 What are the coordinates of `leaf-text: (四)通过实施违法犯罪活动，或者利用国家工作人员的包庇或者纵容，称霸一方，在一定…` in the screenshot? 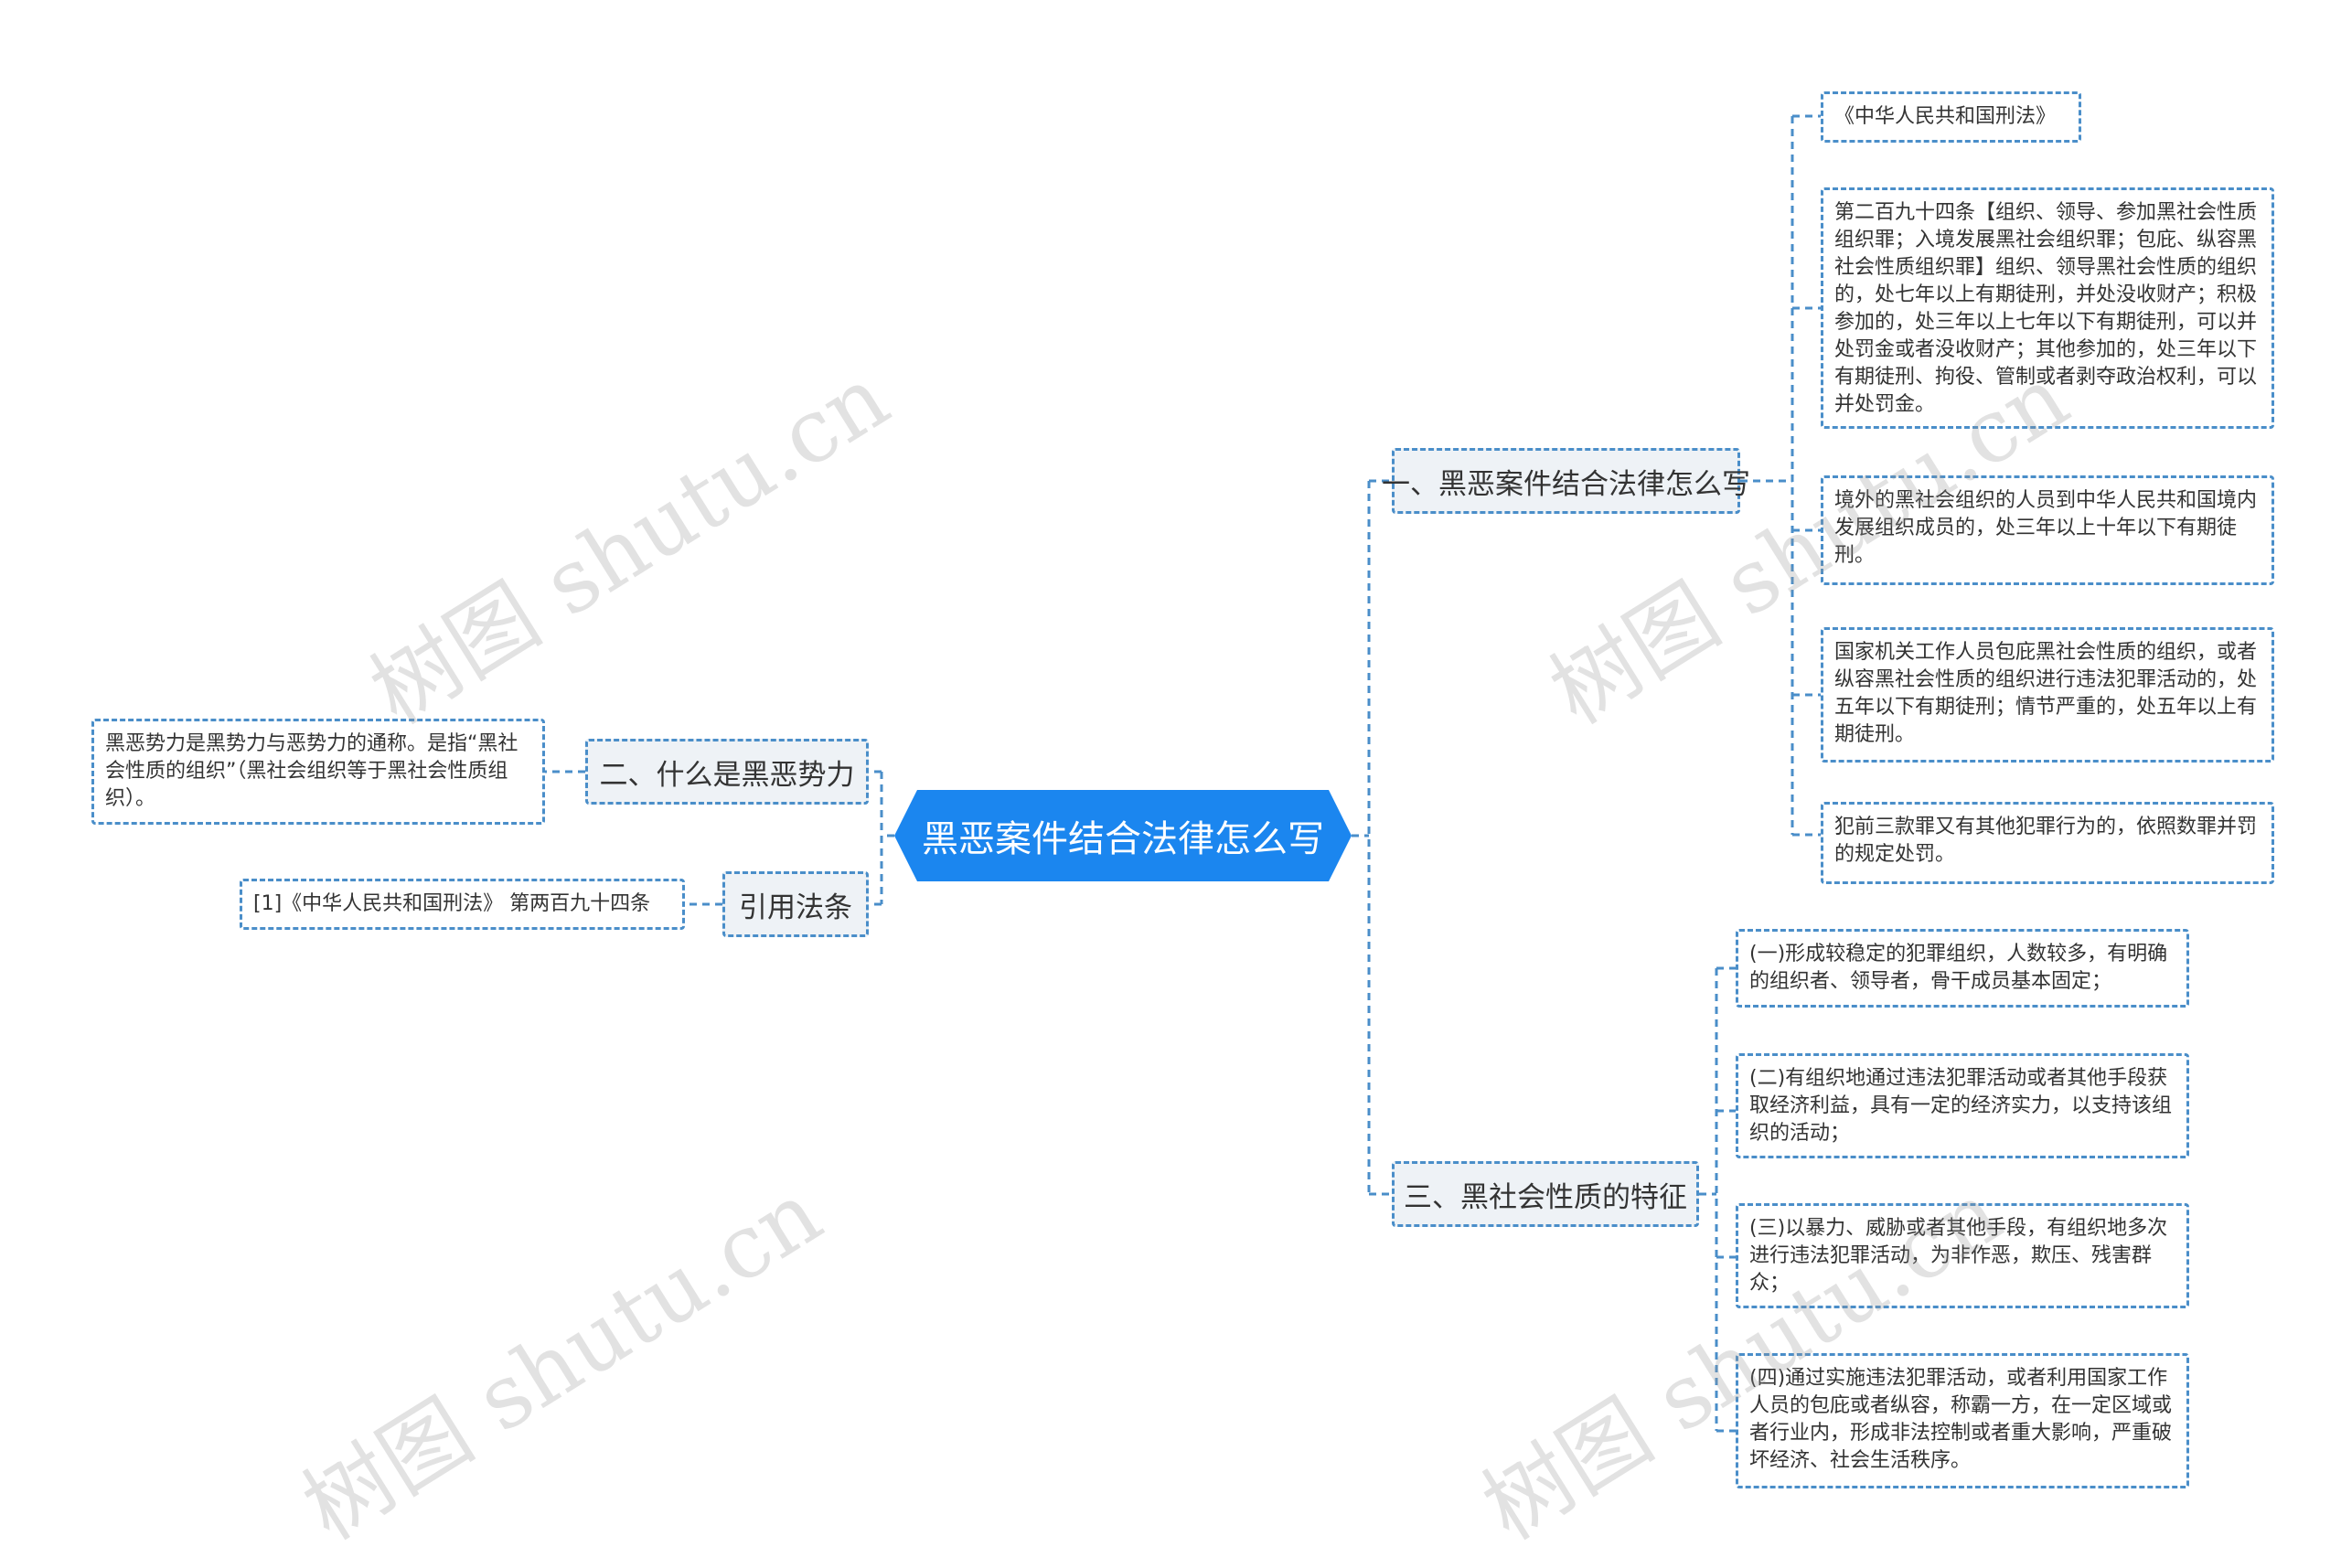 It's located at (1961, 1419).